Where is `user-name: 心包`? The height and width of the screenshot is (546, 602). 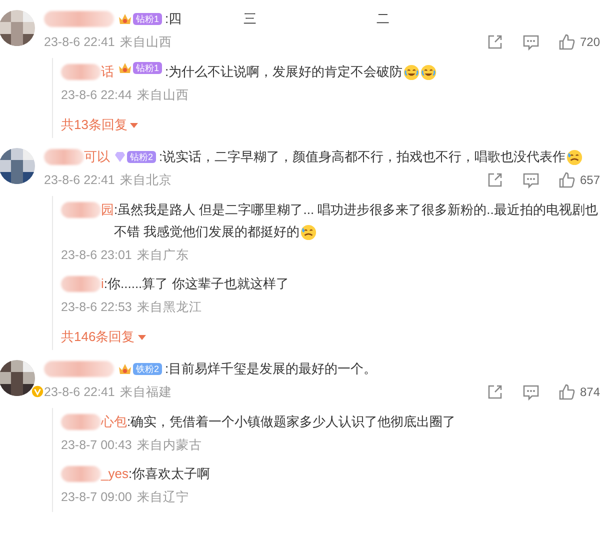 user-name: 心包 is located at coordinates (114, 422).